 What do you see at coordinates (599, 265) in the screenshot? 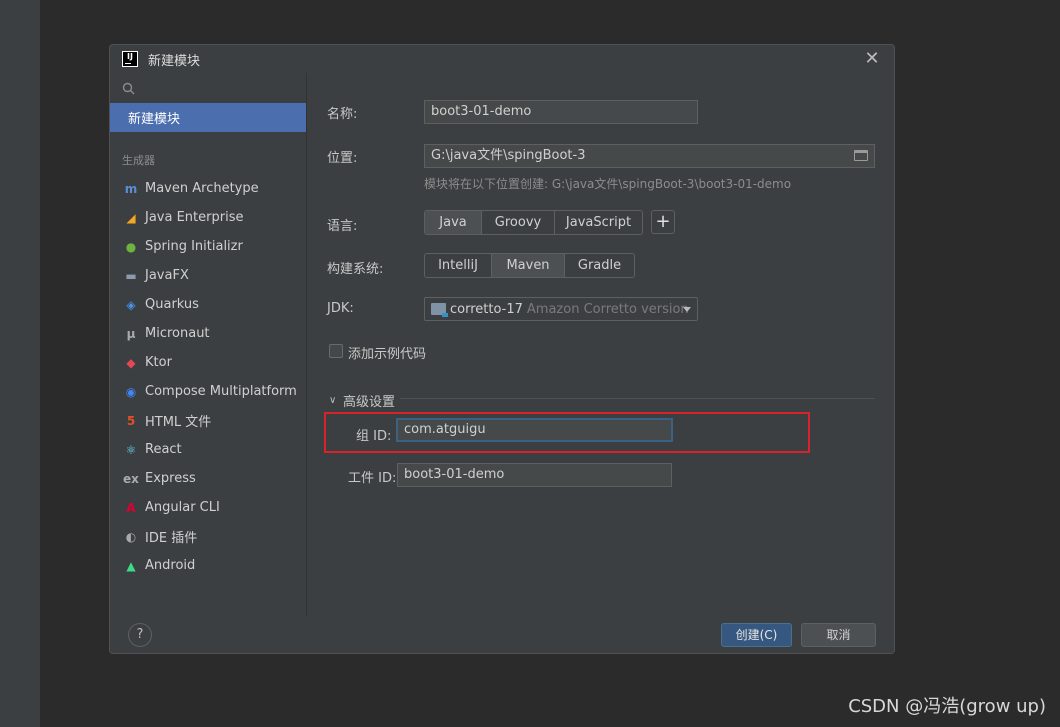
I see `build-gradle: Gradle` at bounding box center [599, 265].